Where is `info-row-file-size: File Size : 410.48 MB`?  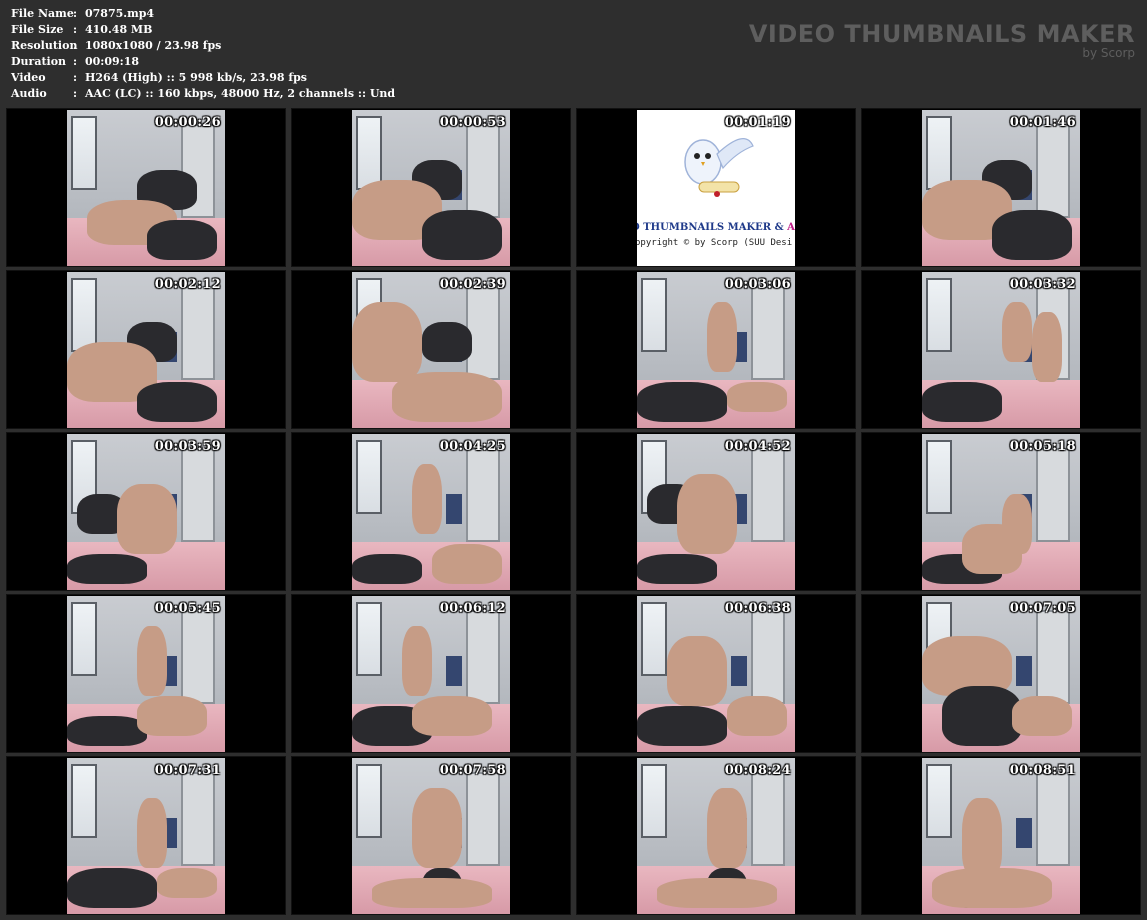
info-row-file-size: File Size : 410.48 MB is located at coordinates (203, 30).